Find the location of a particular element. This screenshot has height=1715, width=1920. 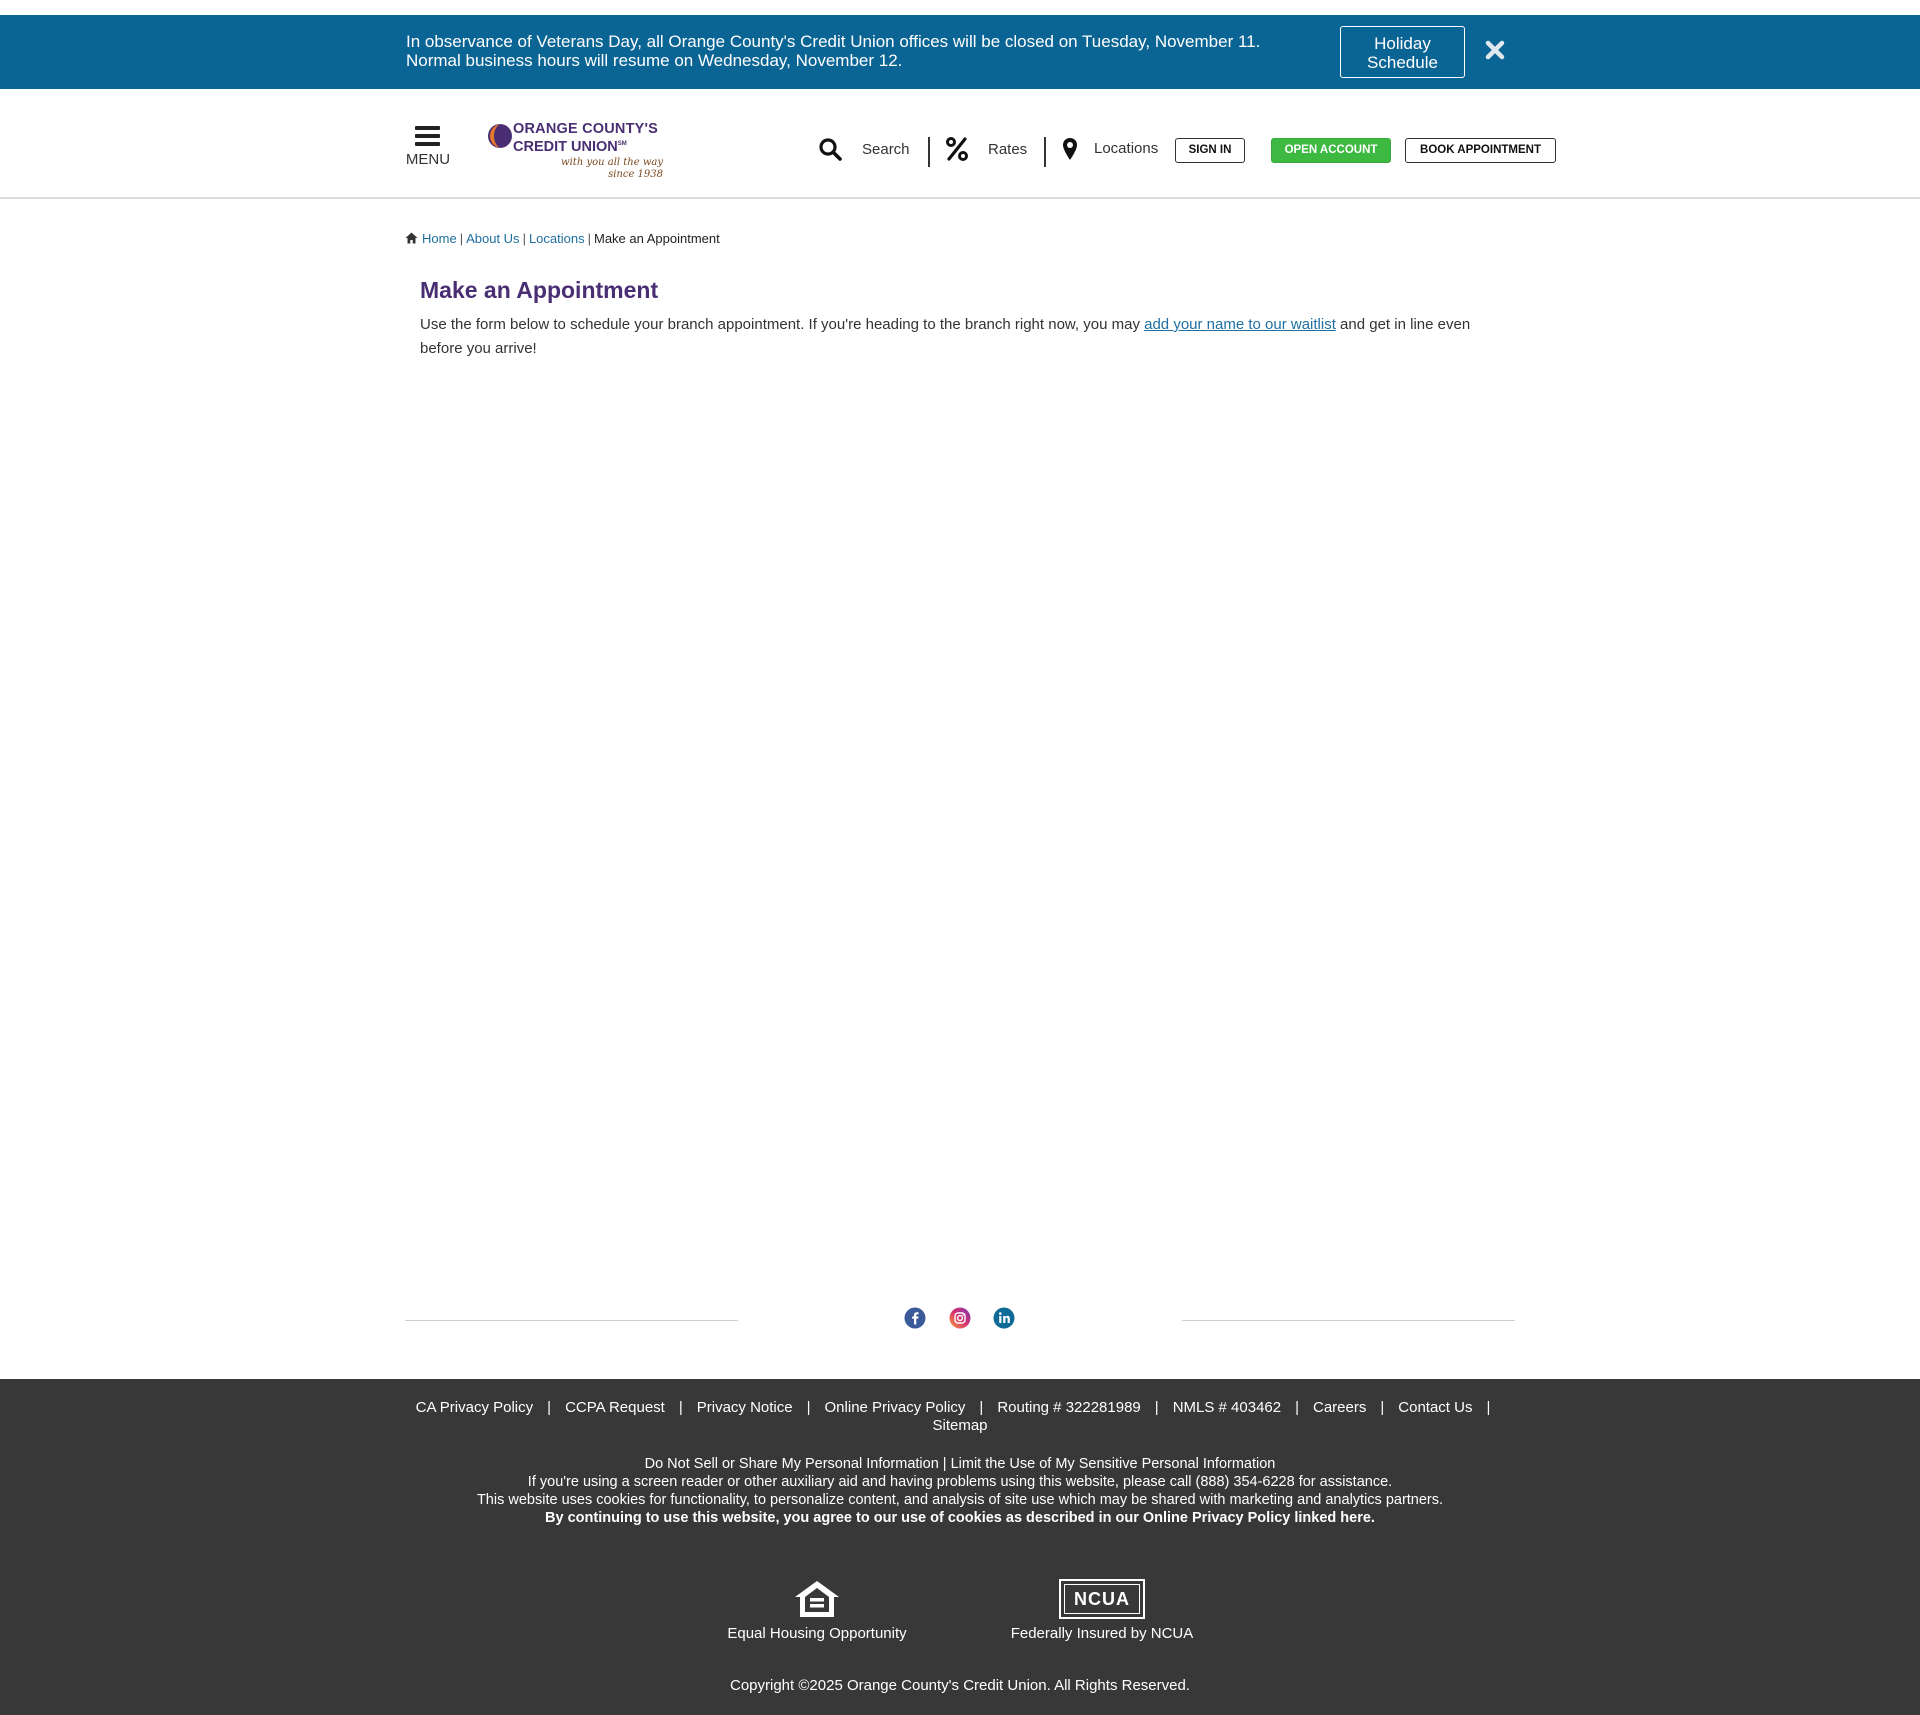

rates-link: Rates is located at coordinates (996, 150).